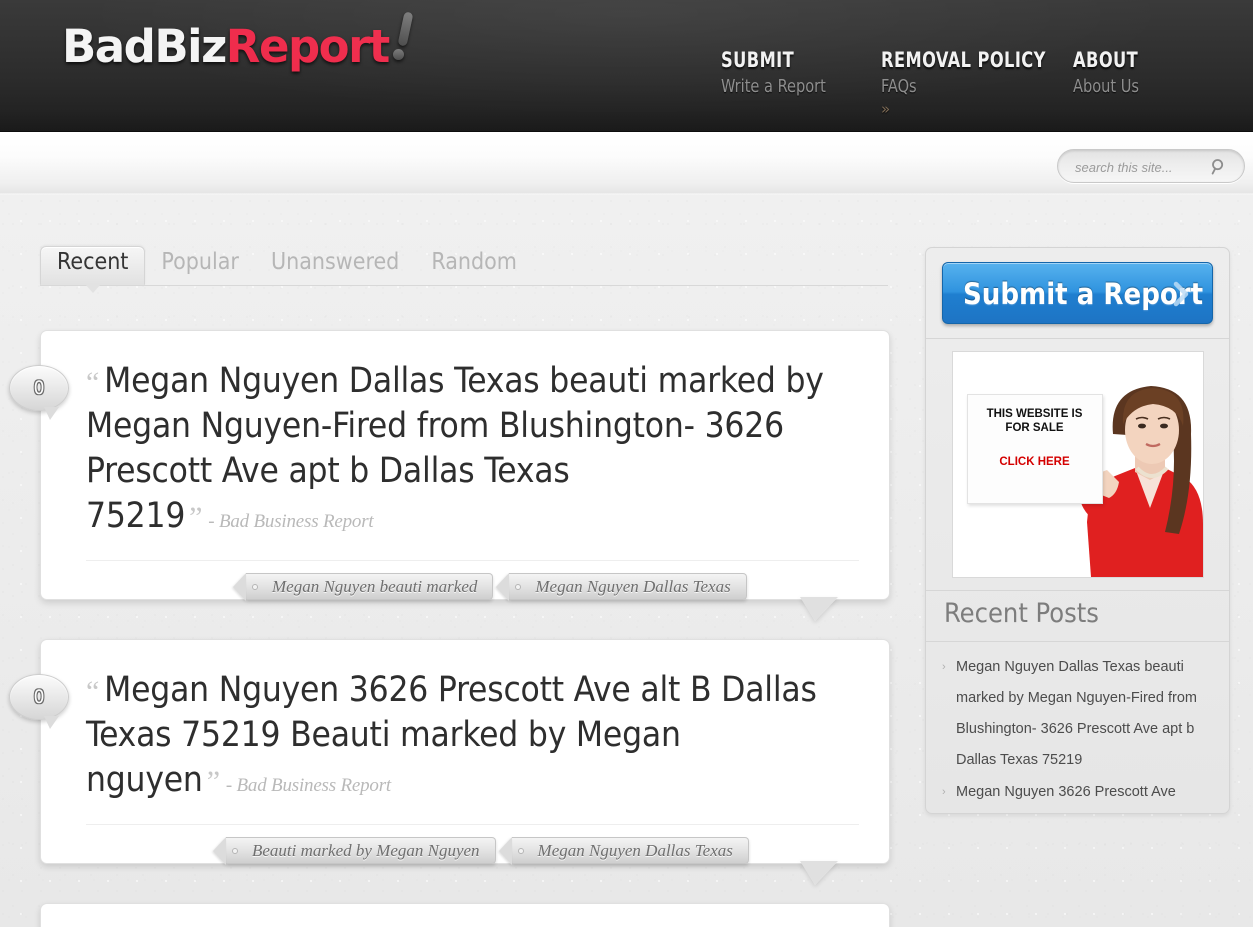 This screenshot has width=1253, height=927. I want to click on nav-item-removal-policy: REMOVAL POLICY FAQs », so click(977, 83).